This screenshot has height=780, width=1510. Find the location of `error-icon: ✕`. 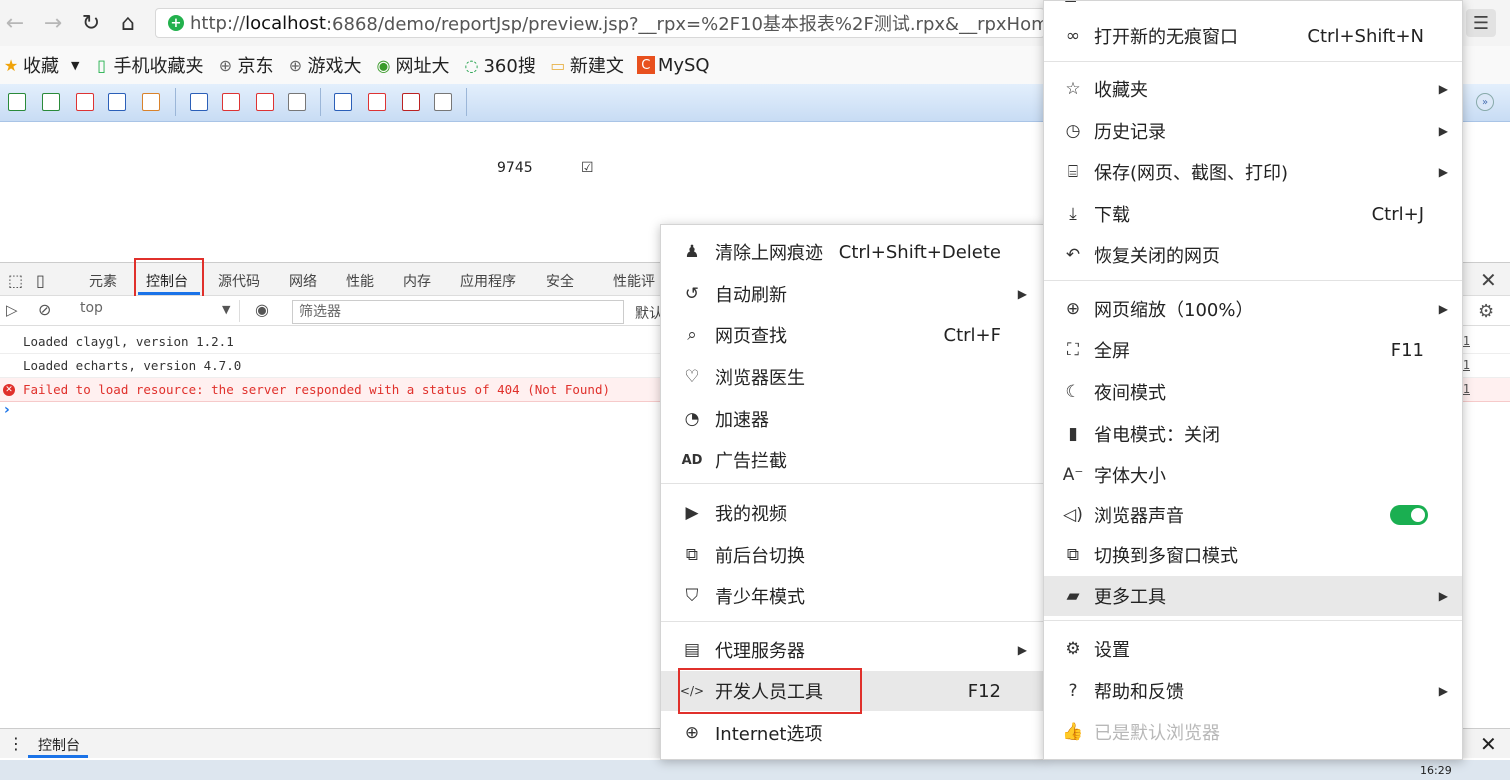

error-icon: ✕ is located at coordinates (9, 390).